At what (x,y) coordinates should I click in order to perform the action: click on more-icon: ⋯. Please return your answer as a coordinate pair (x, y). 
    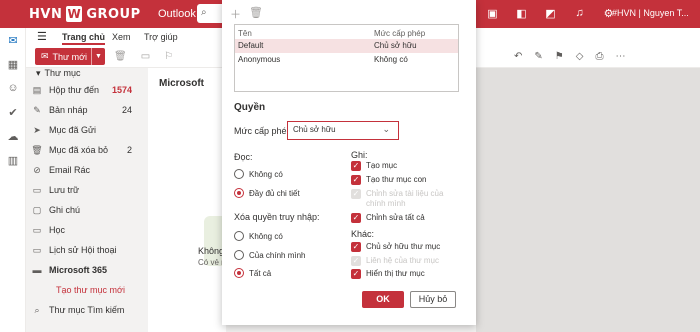
    Looking at the image, I should click on (620, 56).